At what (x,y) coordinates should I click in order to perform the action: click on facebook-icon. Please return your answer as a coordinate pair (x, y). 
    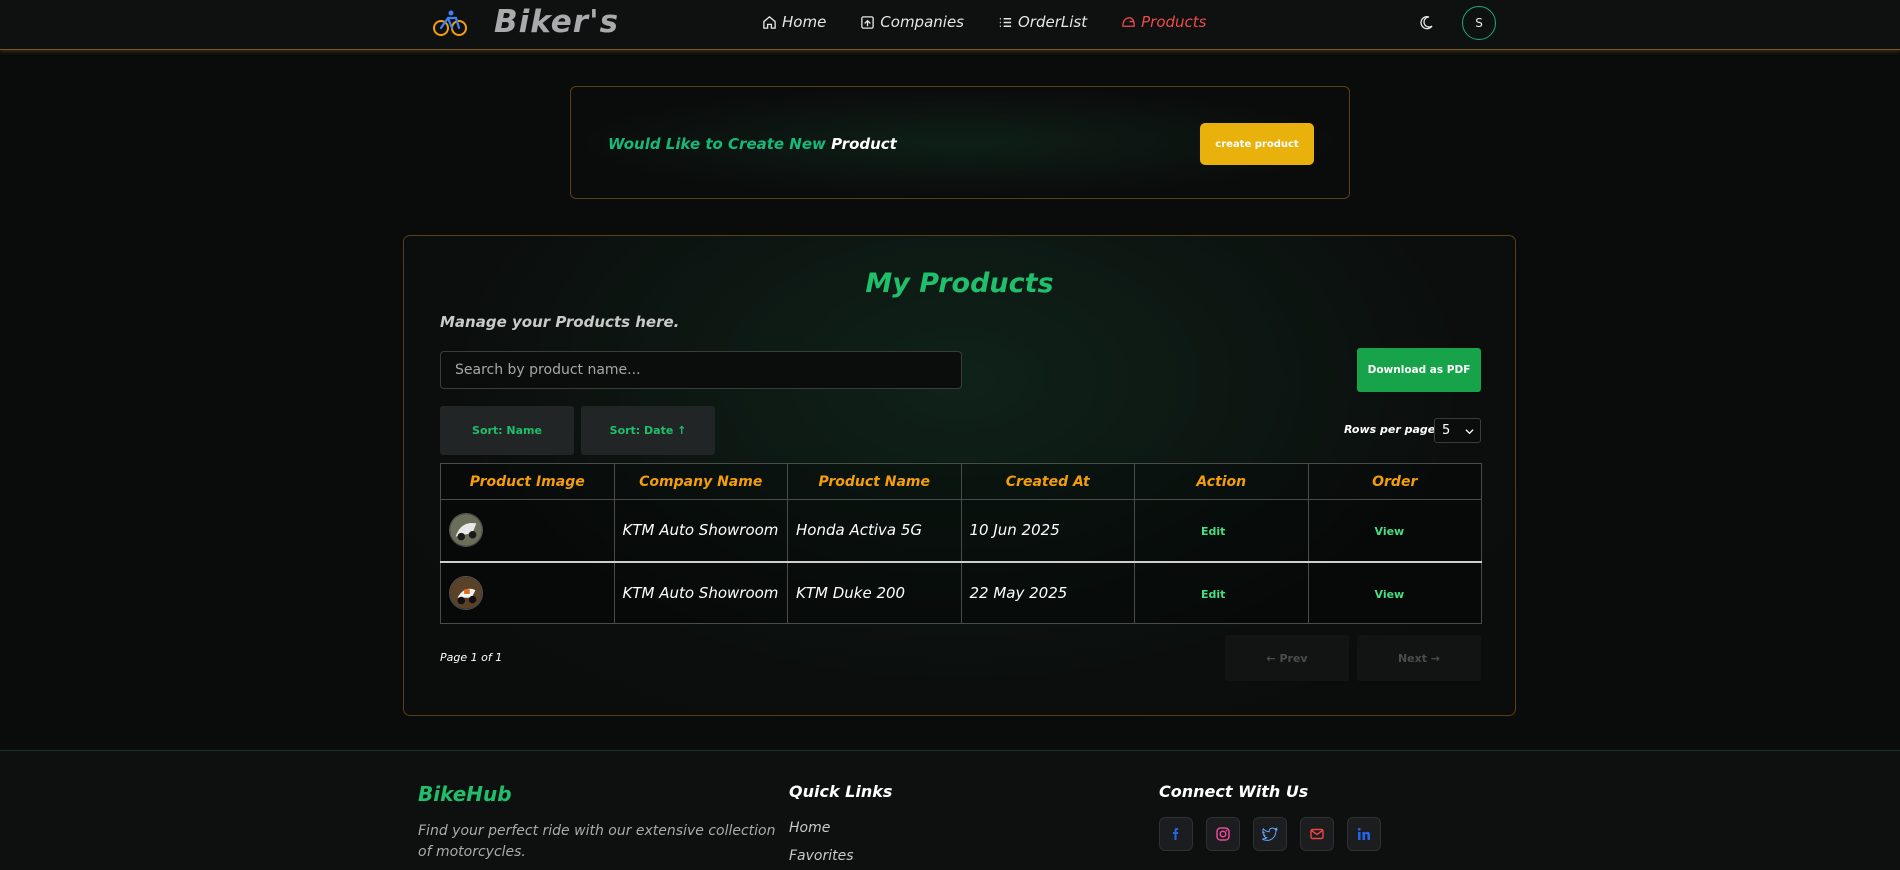
    Looking at the image, I should click on (1176, 834).